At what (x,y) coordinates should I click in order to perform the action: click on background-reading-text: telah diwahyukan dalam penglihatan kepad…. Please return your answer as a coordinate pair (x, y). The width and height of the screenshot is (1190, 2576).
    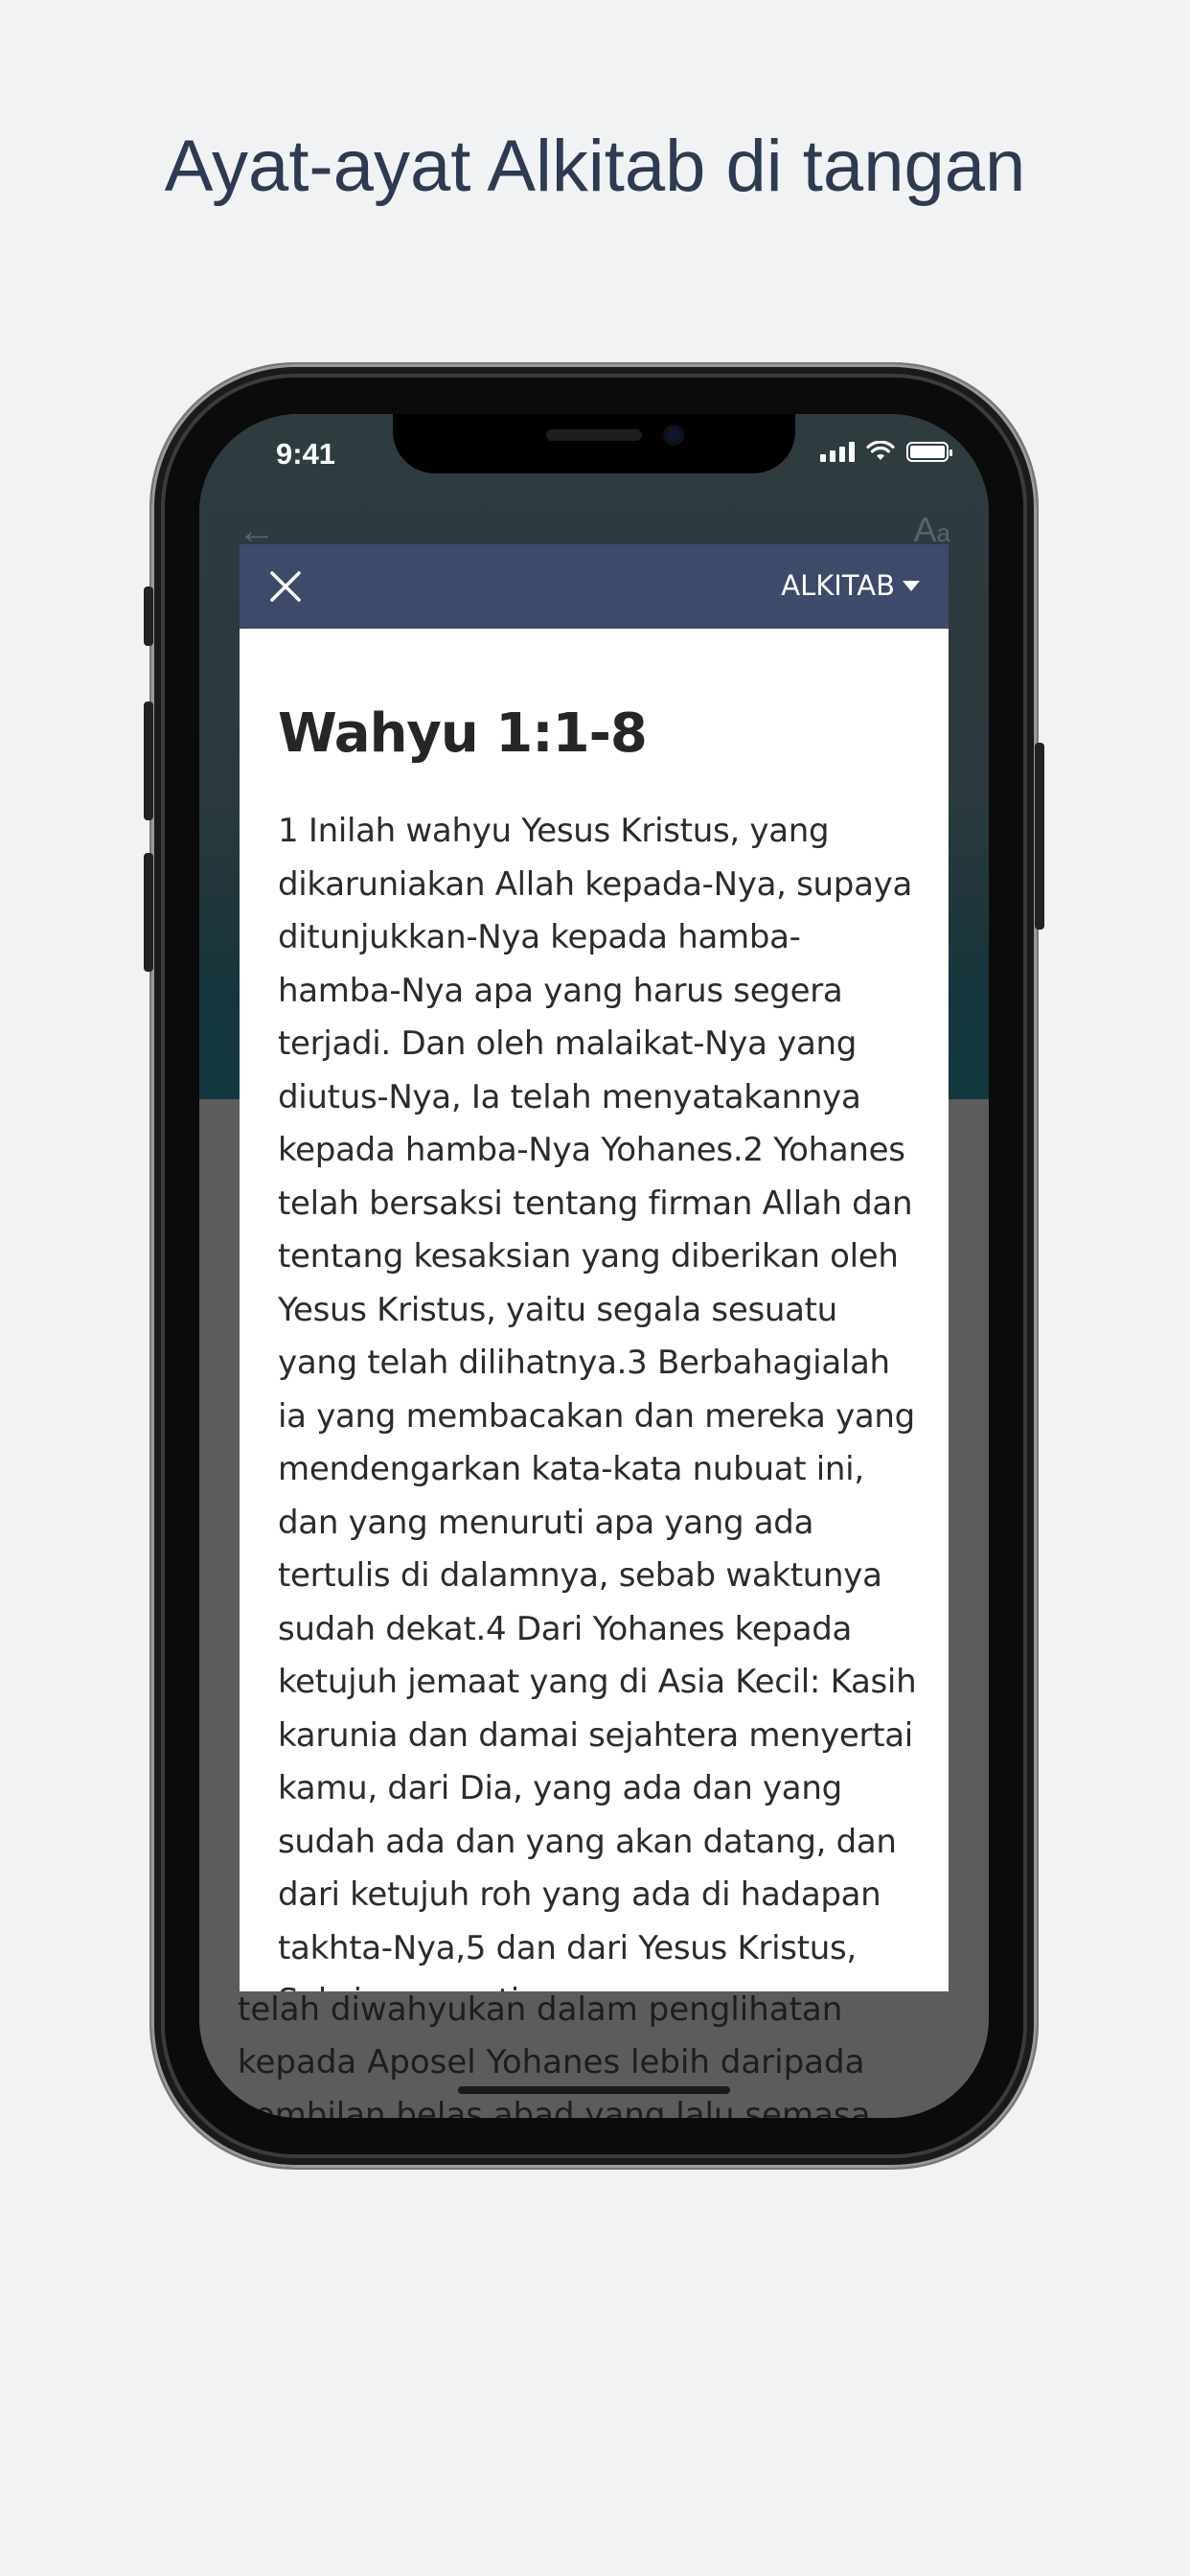
    Looking at the image, I should click on (555, 2054).